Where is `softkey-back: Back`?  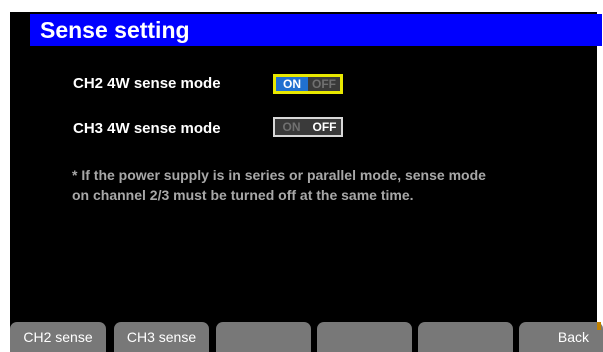 softkey-back: Back is located at coordinates (561, 337).